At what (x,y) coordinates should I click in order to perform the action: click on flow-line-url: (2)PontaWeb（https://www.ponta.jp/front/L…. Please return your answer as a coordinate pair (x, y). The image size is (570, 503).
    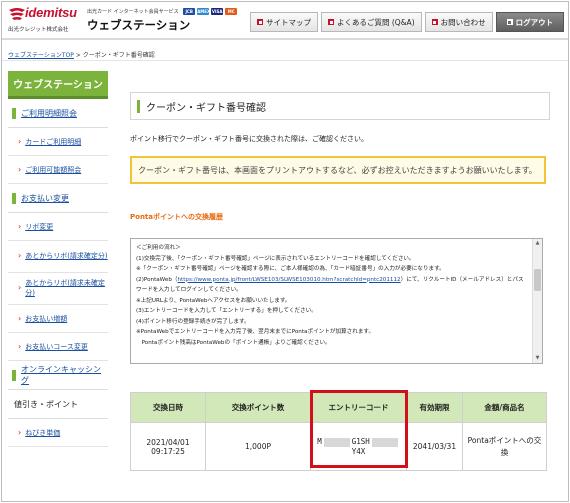
    Looking at the image, I should click on (331, 280).